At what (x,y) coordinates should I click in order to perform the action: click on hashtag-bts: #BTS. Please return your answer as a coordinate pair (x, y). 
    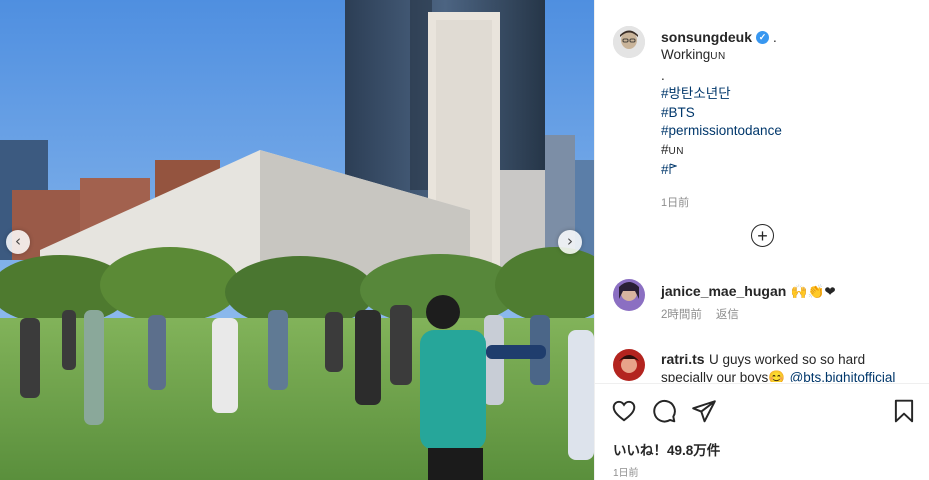
    Looking at the image, I should click on (791, 113).